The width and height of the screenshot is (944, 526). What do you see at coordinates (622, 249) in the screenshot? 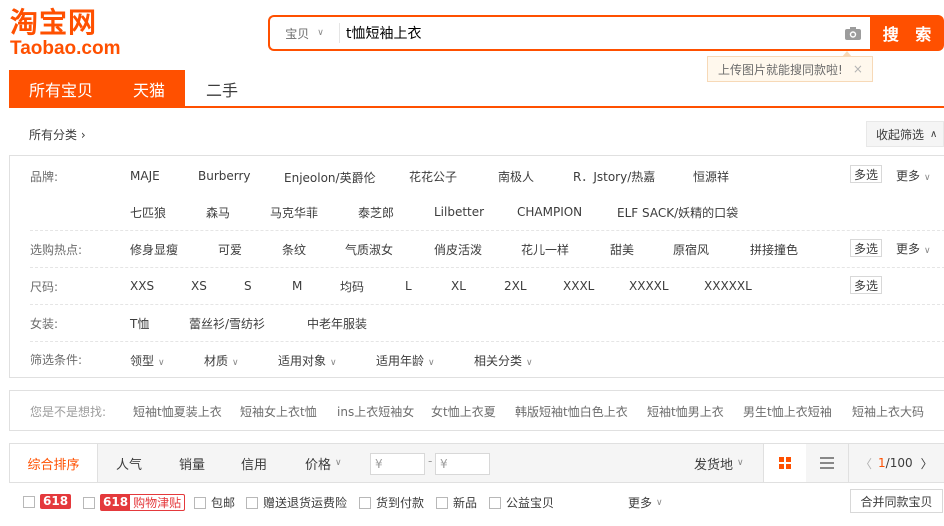
I see `hot-option: 甜美` at bounding box center [622, 249].